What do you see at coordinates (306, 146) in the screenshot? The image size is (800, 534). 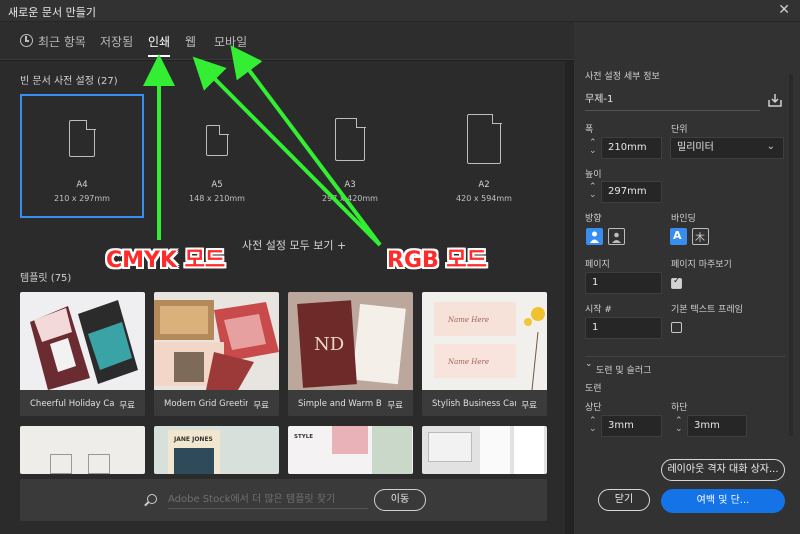 I see `rgb-arrow-mobile` at bounding box center [306, 146].